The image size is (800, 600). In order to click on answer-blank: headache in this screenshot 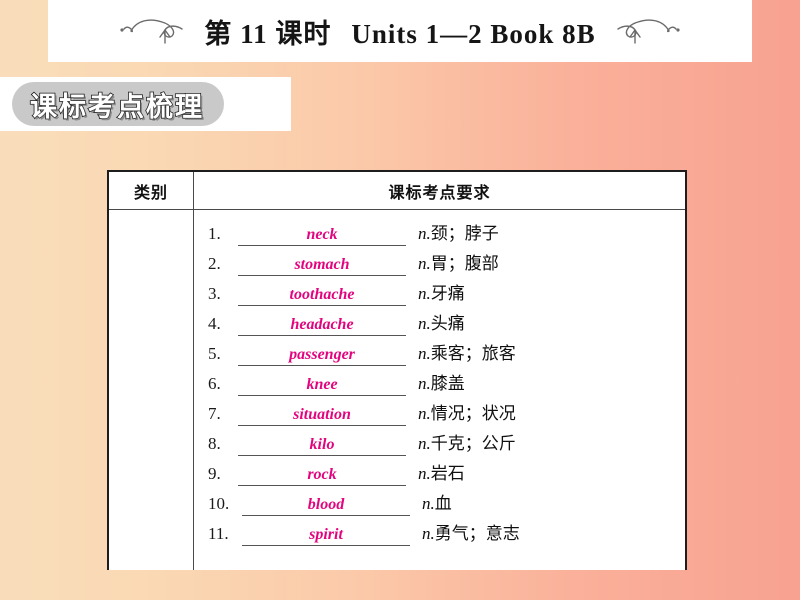, I will do `click(322, 326)`.